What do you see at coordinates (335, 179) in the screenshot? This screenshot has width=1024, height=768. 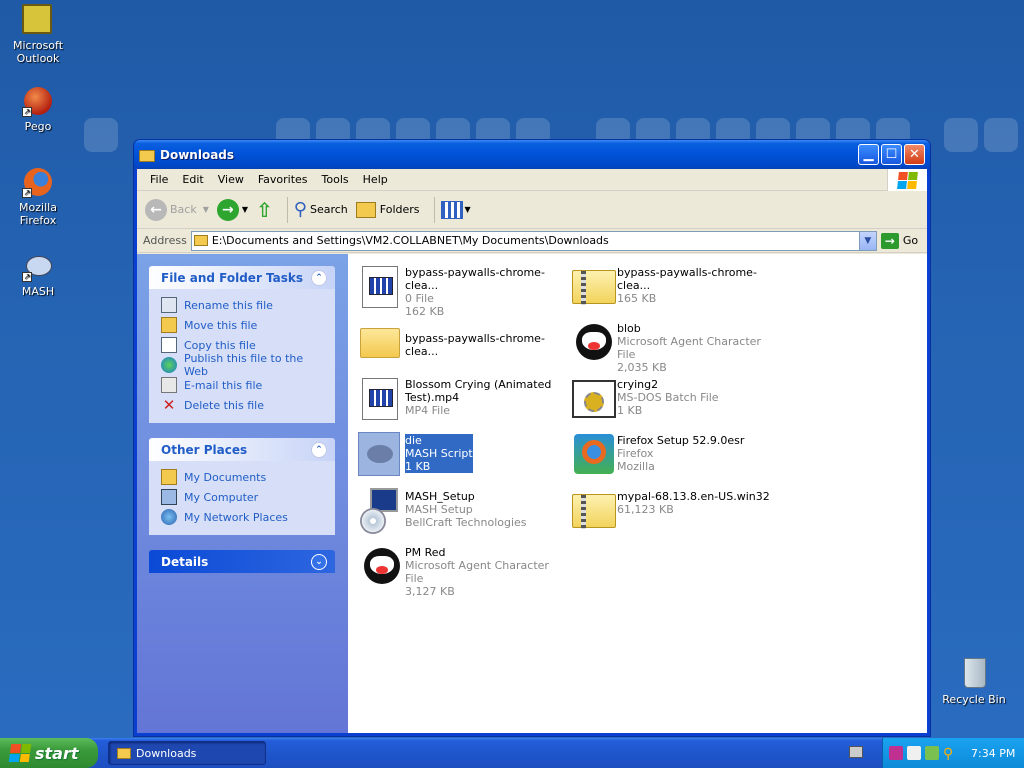 I see `menu-tools: Tools` at bounding box center [335, 179].